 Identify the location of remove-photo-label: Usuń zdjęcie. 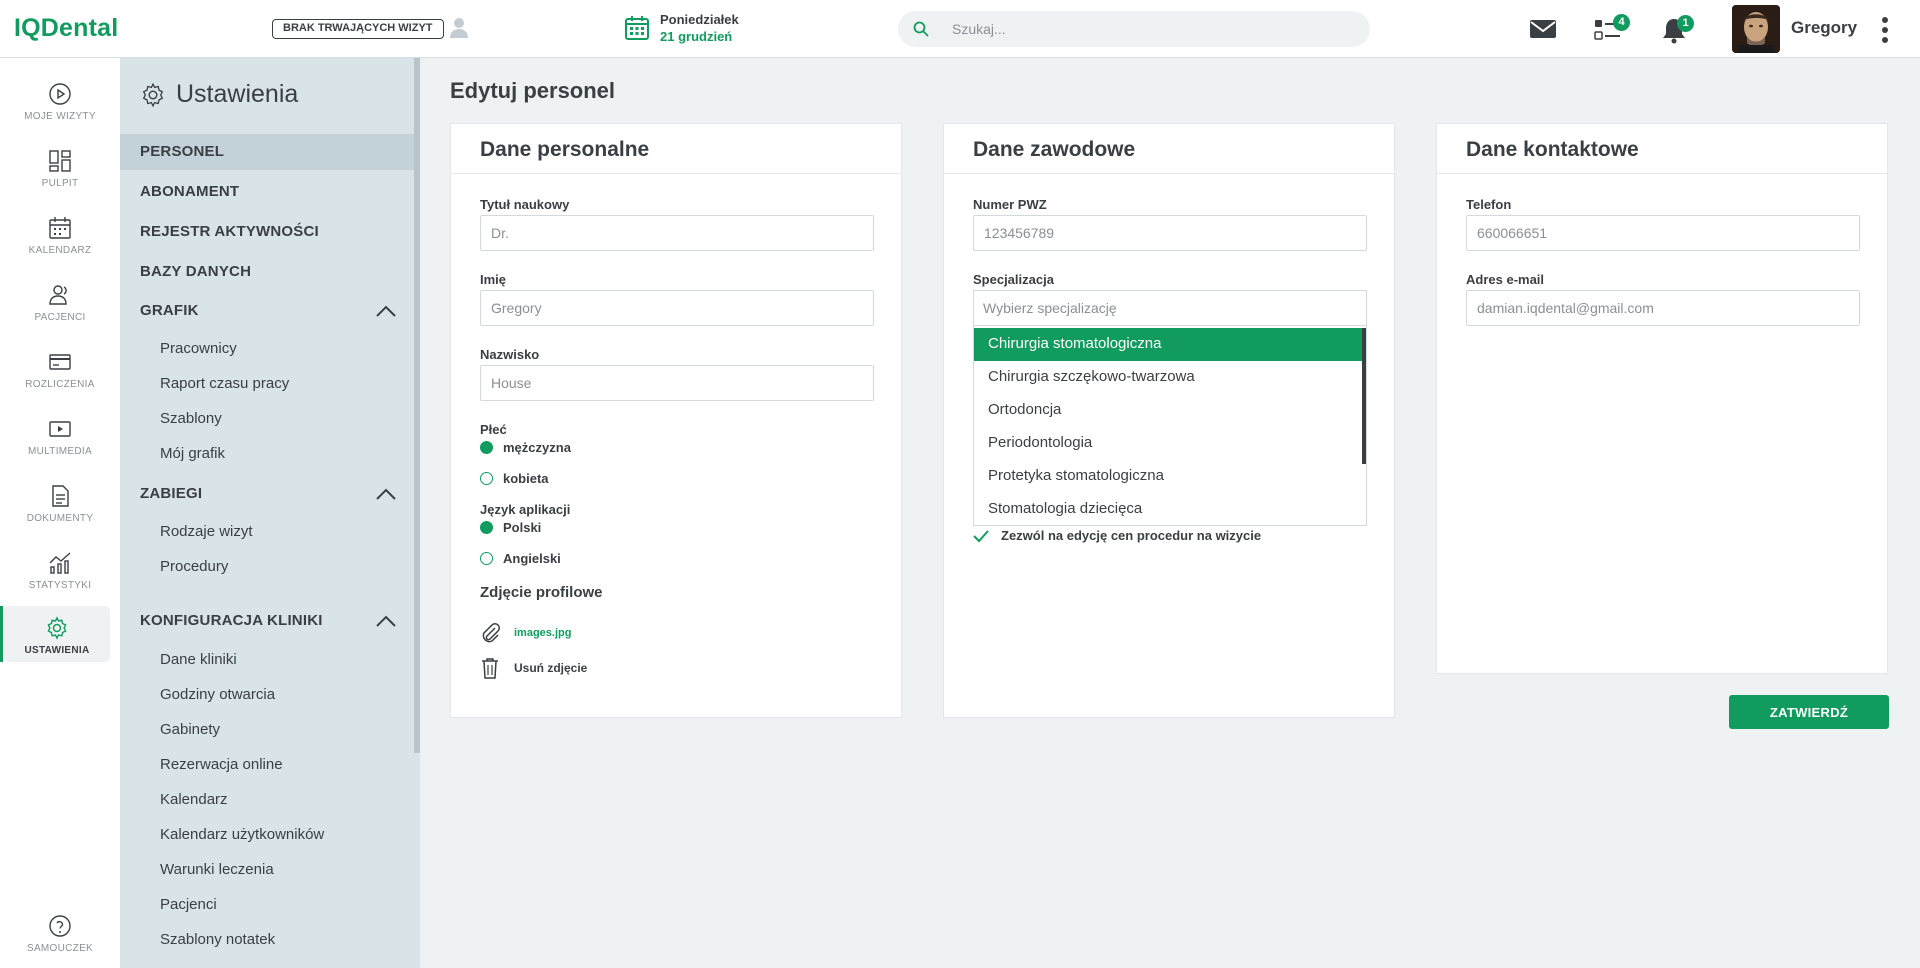
(551, 668).